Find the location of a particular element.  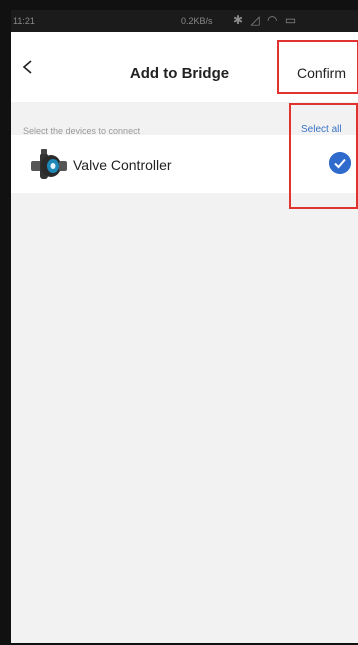

bluetooth-icon: ✱ is located at coordinates (239, 20).